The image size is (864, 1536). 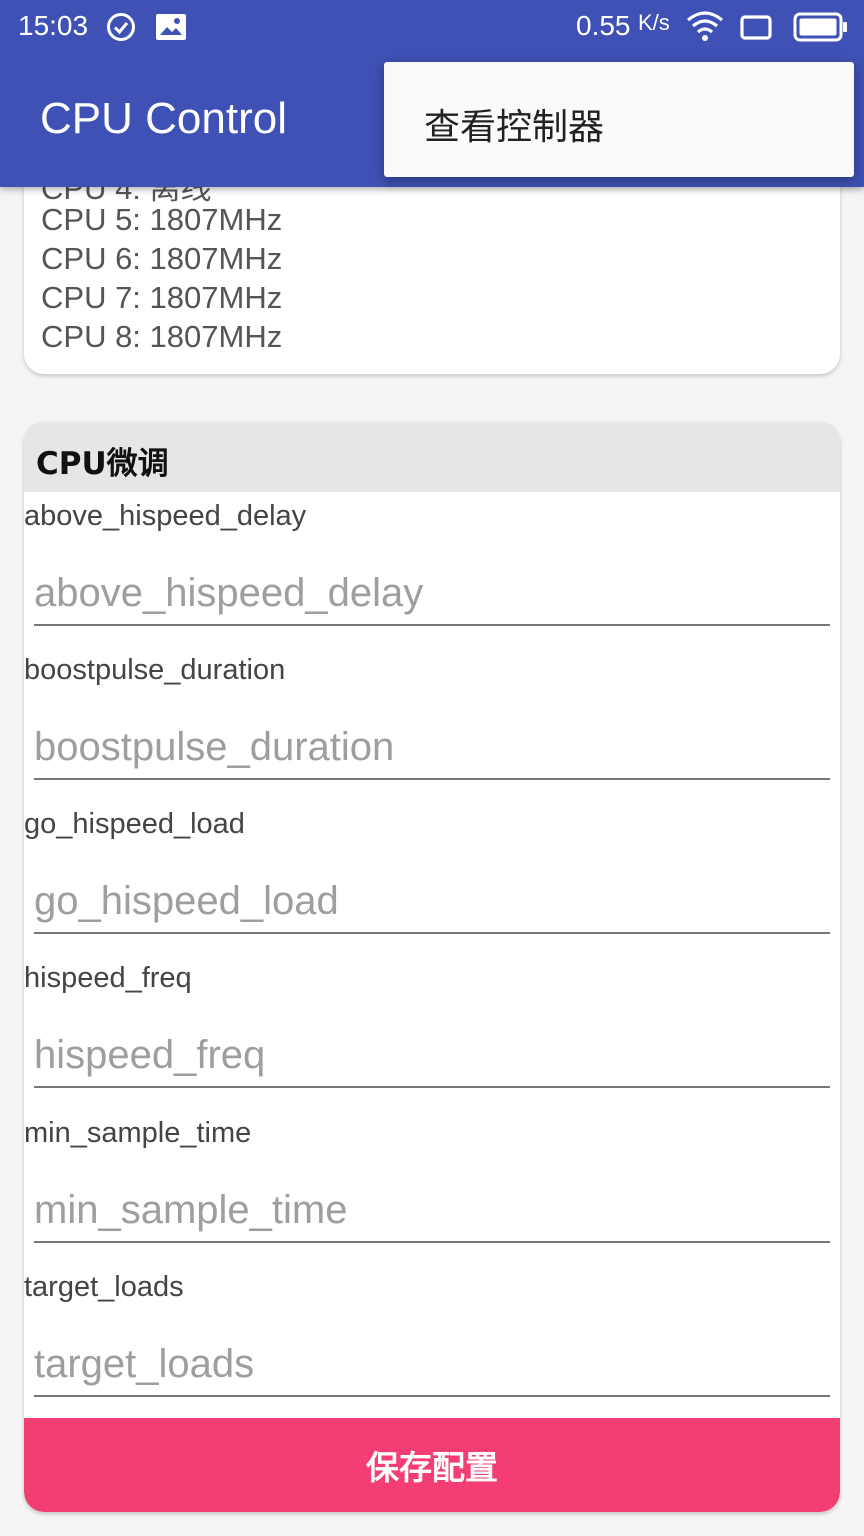 What do you see at coordinates (705, 28) in the screenshot?
I see `wifi-icon` at bounding box center [705, 28].